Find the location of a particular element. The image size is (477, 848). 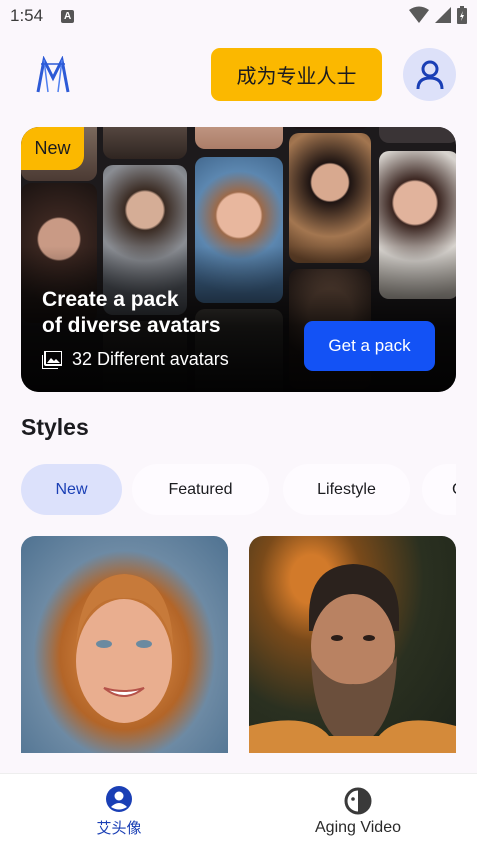

style-chip-row: New Featured Lifestyle C is located at coordinates (238, 490).